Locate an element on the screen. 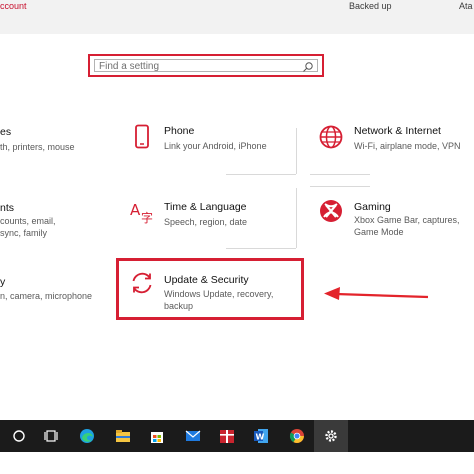  tile-privacy: y n, camera, microphone is located at coordinates (55, 291).